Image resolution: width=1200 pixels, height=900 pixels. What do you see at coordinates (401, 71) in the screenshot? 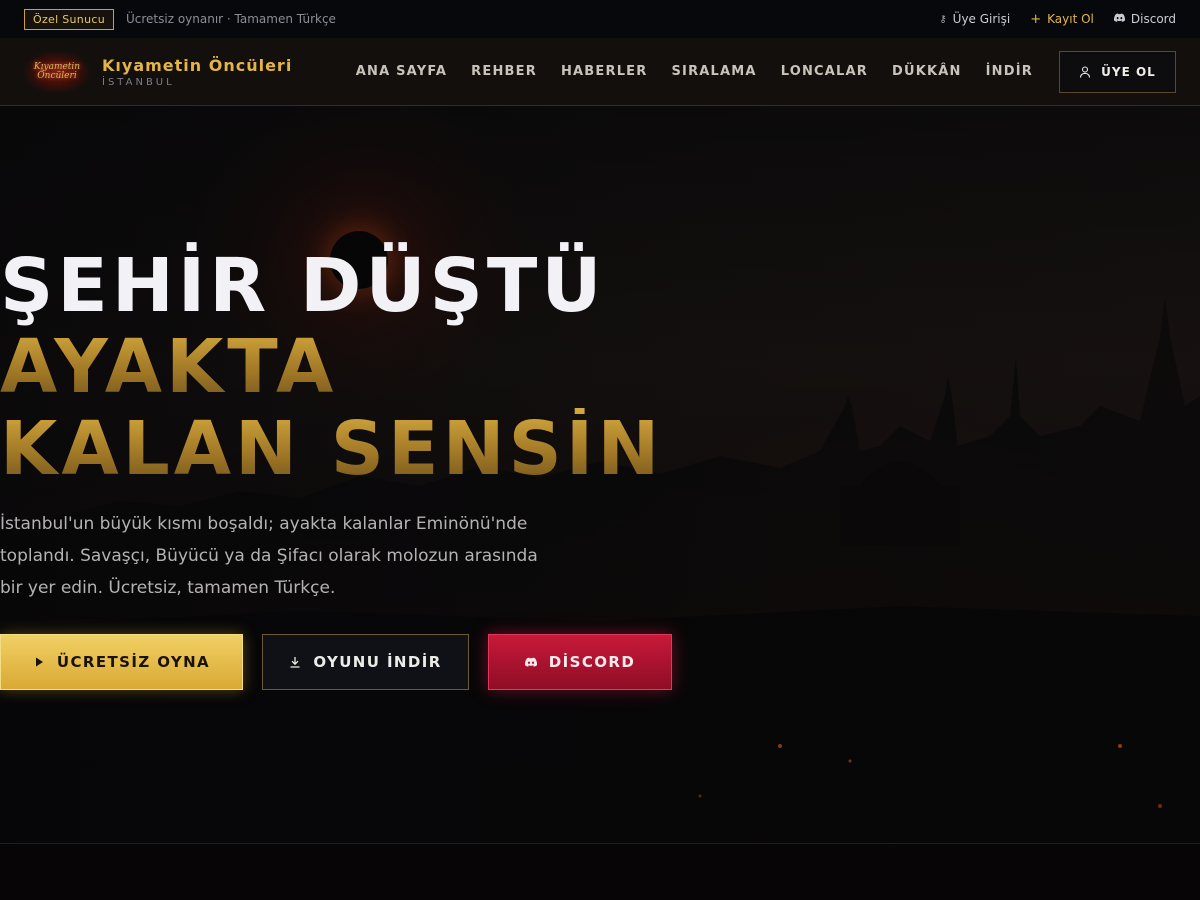
I see `nav-item-home: ANA SAYFA` at bounding box center [401, 71].